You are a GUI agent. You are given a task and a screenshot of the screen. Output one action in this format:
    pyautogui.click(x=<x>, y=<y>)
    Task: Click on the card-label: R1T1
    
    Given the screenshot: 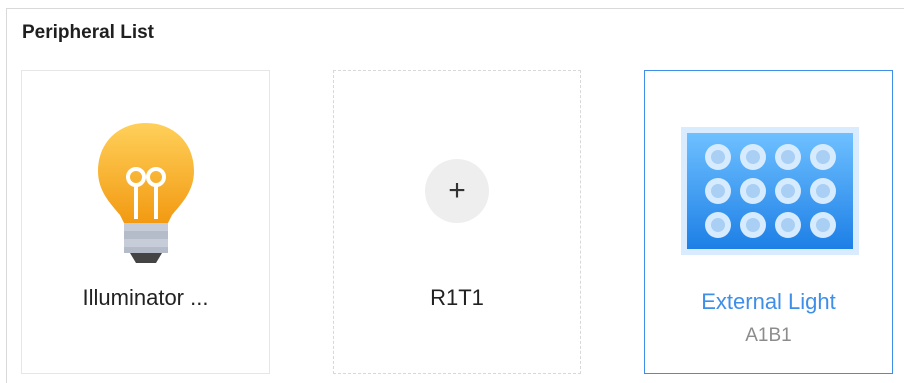 What is the action you would take?
    pyautogui.click(x=457, y=297)
    